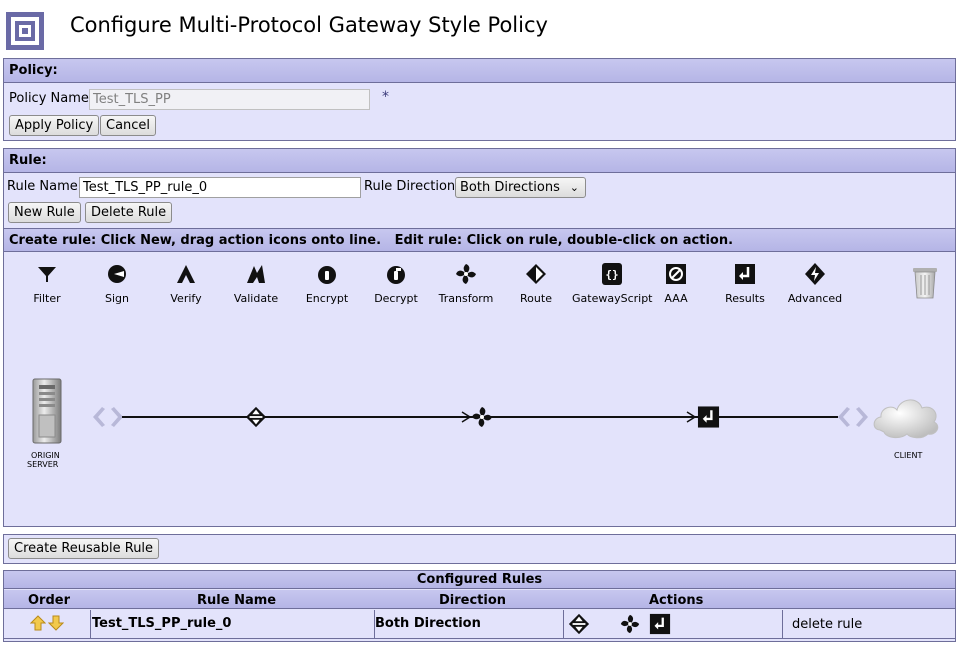 The image size is (962, 650). What do you see at coordinates (676, 600) in the screenshot?
I see `header-actions: Actions` at bounding box center [676, 600].